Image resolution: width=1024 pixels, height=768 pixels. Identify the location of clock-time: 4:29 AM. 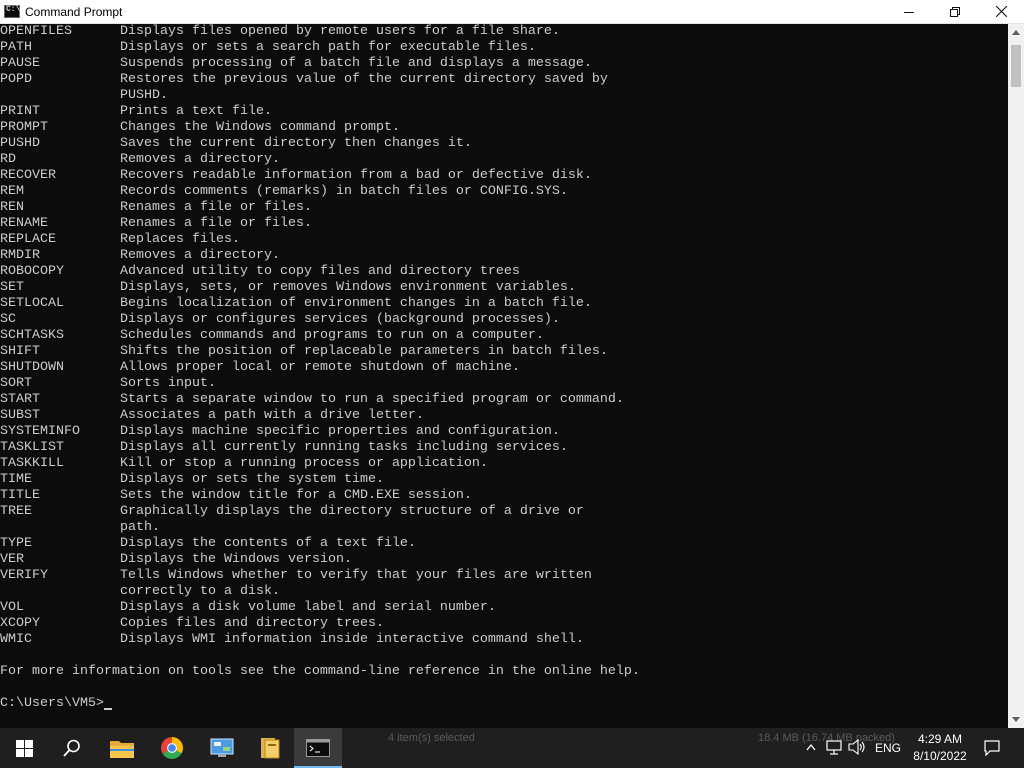
(940, 739).